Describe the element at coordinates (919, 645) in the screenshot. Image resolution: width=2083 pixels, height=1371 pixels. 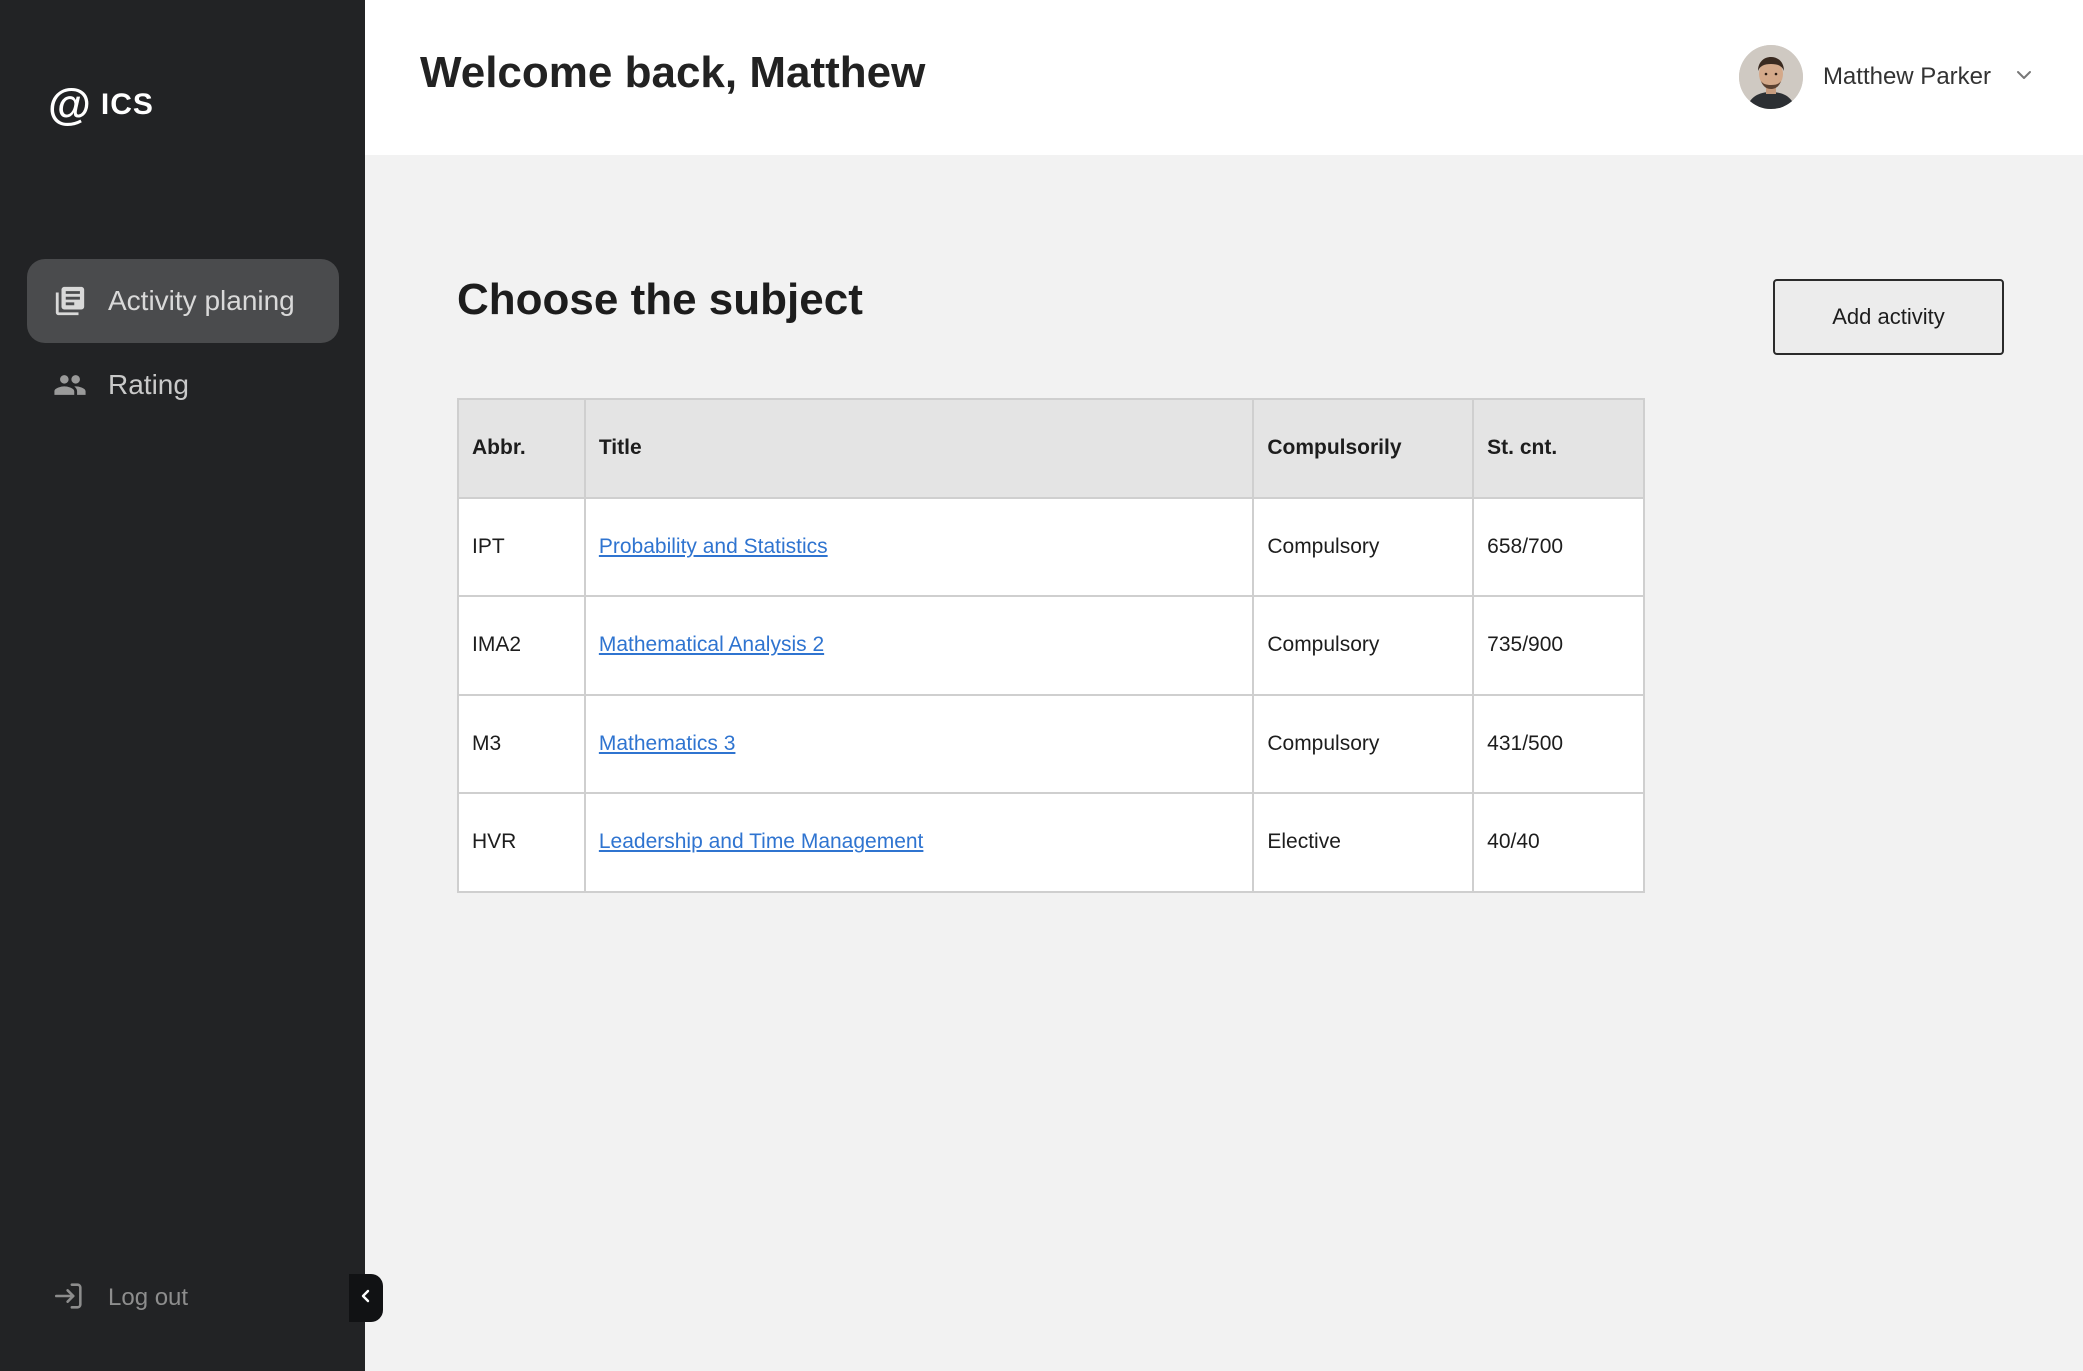
I see `cell-title: Mathematical Analysis 2` at that location.